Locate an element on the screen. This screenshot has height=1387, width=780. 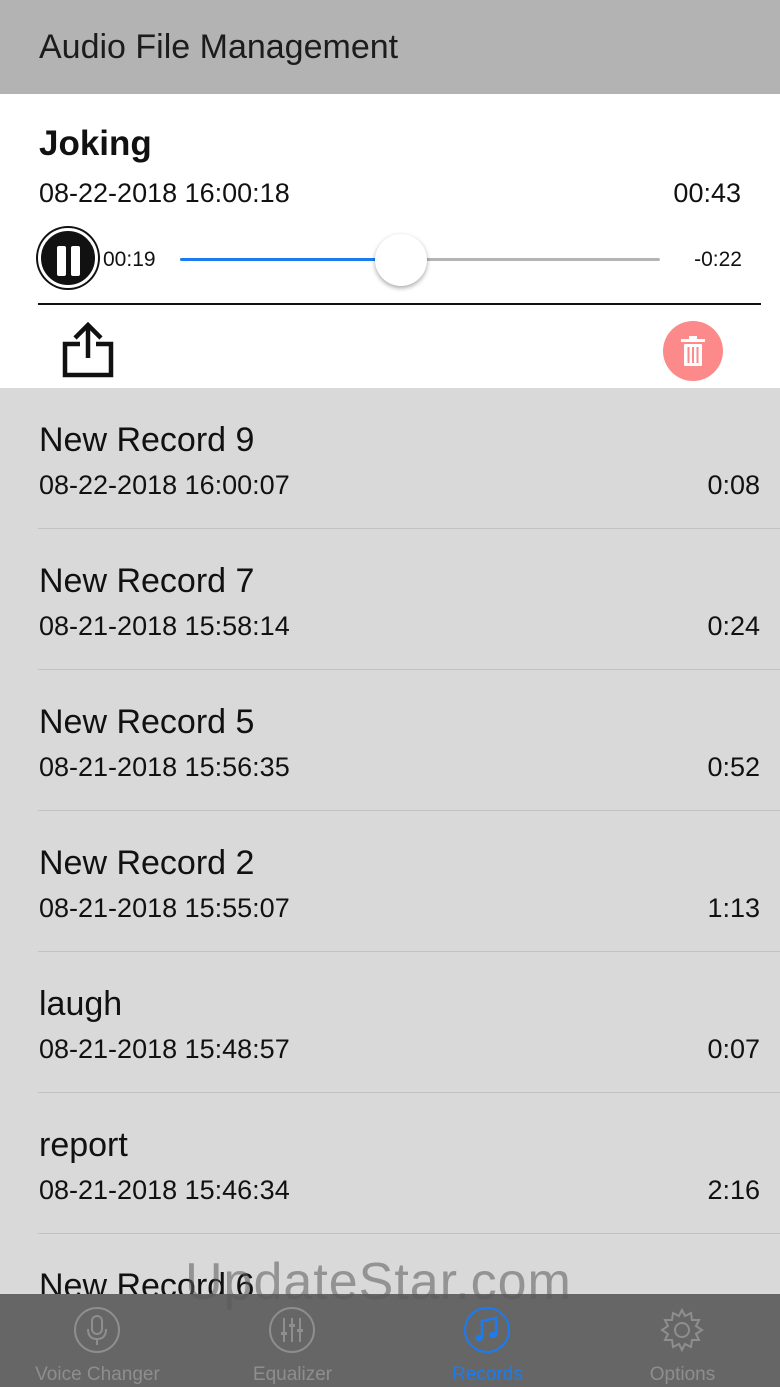
record-date: 08-21-2018 15:55:07 is located at coordinates (164, 908).